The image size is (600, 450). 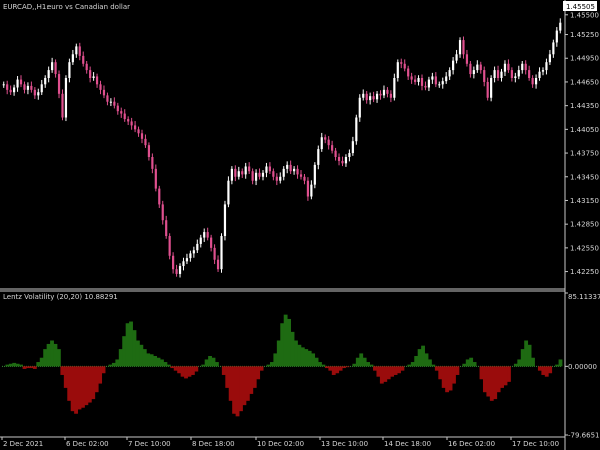 I want to click on symbol-label: EURCAD,,H1:, so click(x=26, y=7).